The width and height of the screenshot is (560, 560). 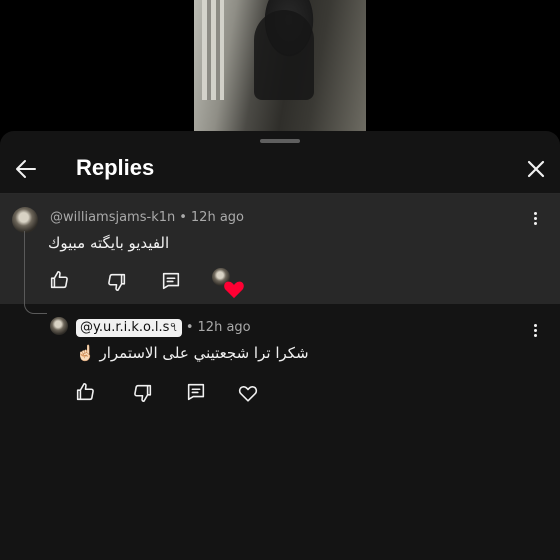 I want to click on comment-text: الفيديو بايگته مبيوك, so click(x=109, y=243).